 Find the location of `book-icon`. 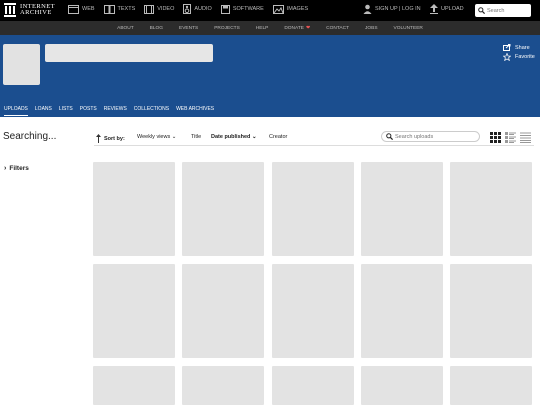

book-icon is located at coordinates (109, 9).